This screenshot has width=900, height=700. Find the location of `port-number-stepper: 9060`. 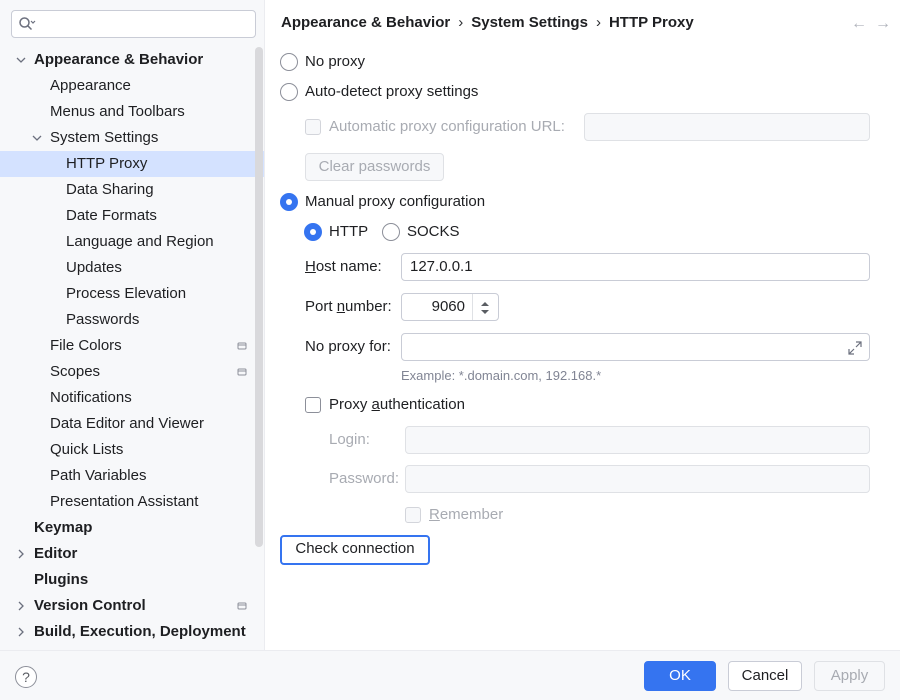

port-number-stepper: 9060 is located at coordinates (450, 307).